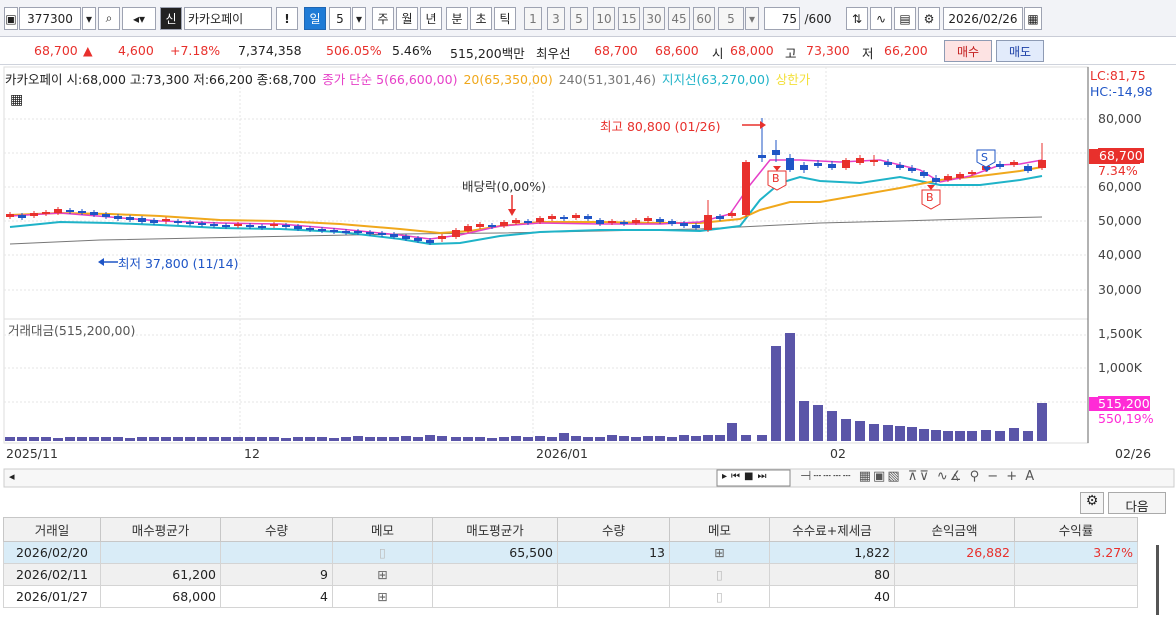  What do you see at coordinates (89, 18) in the screenshot?
I see `code-dropdown-icon: ▾` at bounding box center [89, 18].